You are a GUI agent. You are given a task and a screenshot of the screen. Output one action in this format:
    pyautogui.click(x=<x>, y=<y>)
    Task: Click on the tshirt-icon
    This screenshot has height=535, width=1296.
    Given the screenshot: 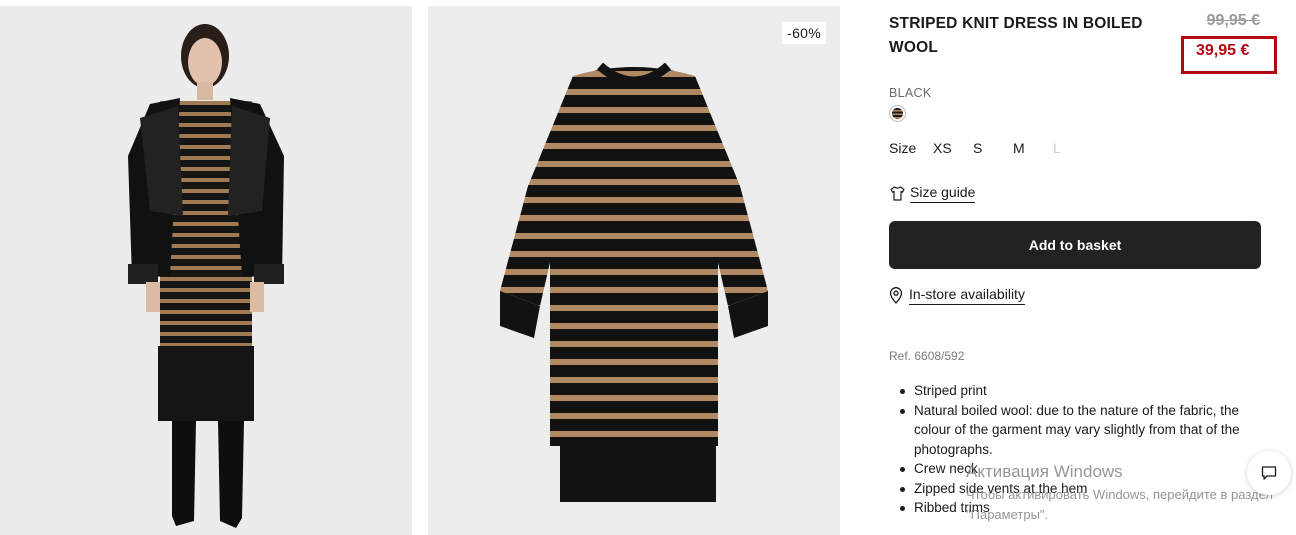 What is the action you would take?
    pyautogui.click(x=897, y=193)
    